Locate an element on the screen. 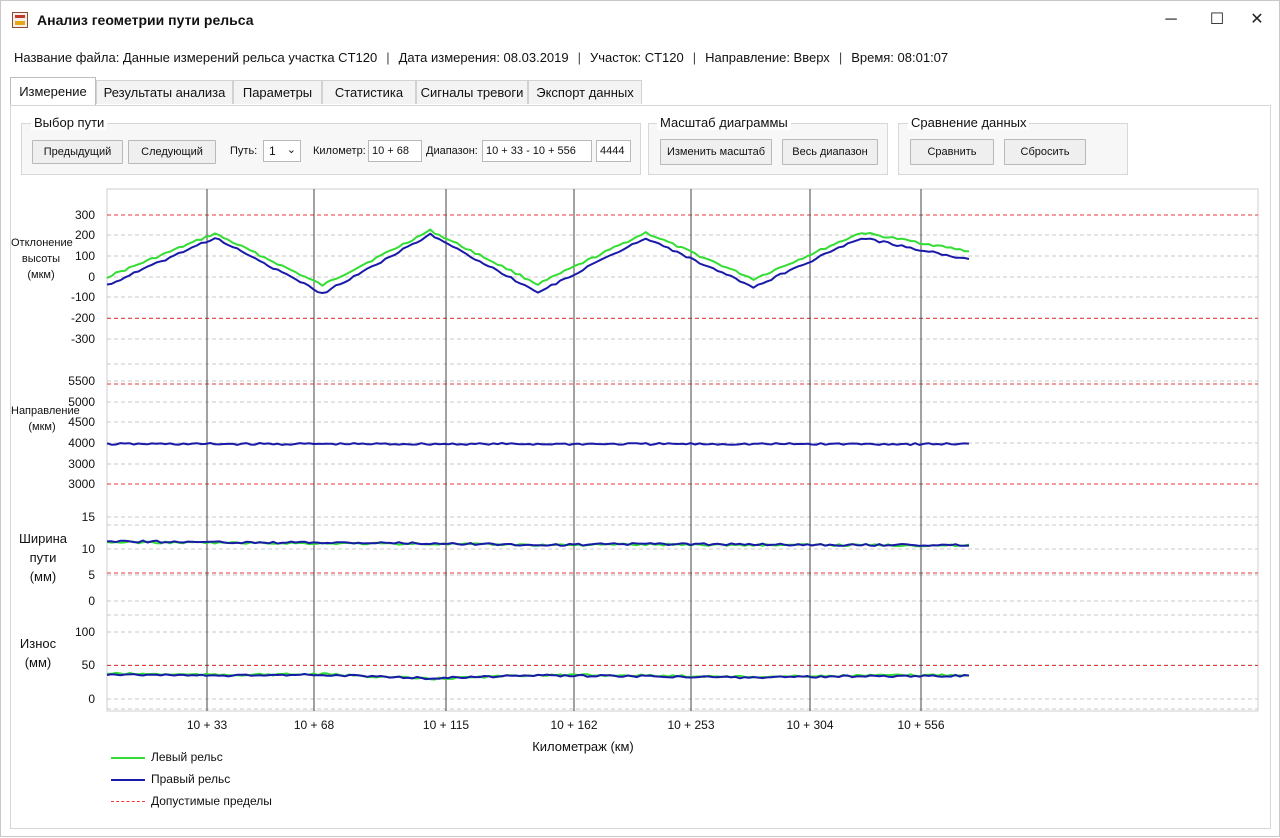  x-tick-label: 10 + 33 is located at coordinates (207, 725).